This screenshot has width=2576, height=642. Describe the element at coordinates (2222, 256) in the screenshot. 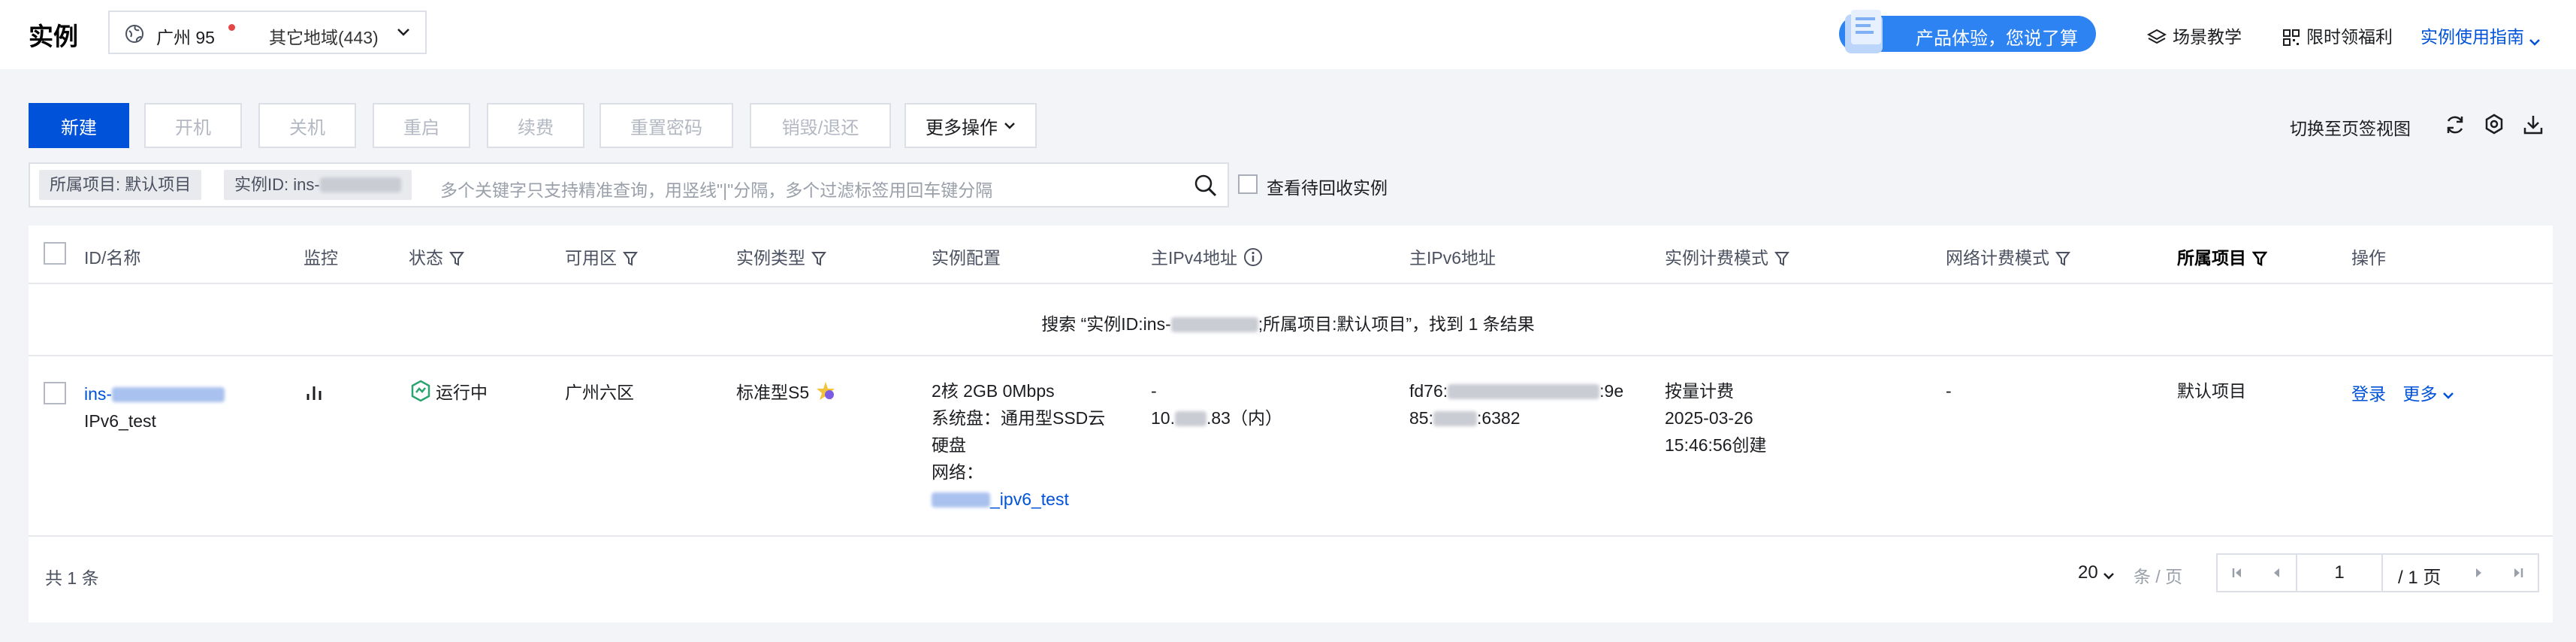

I see `column-header-project: 所属项目` at that location.